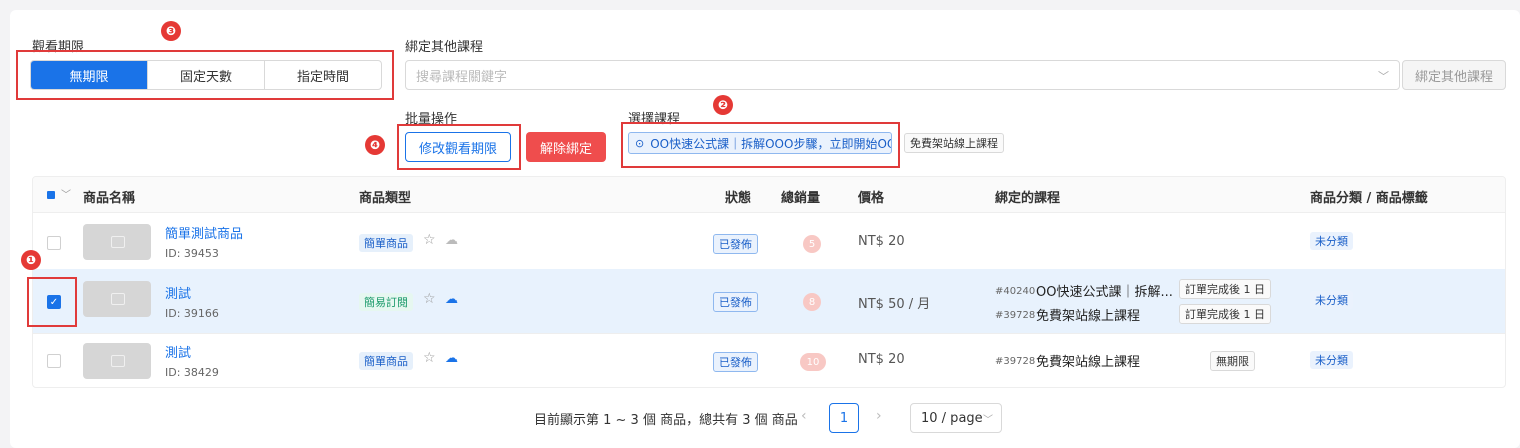 This screenshot has width=1520, height=448. What do you see at coordinates (894, 304) in the screenshot?
I see `product-price: NT$ 50 / 月` at bounding box center [894, 304].